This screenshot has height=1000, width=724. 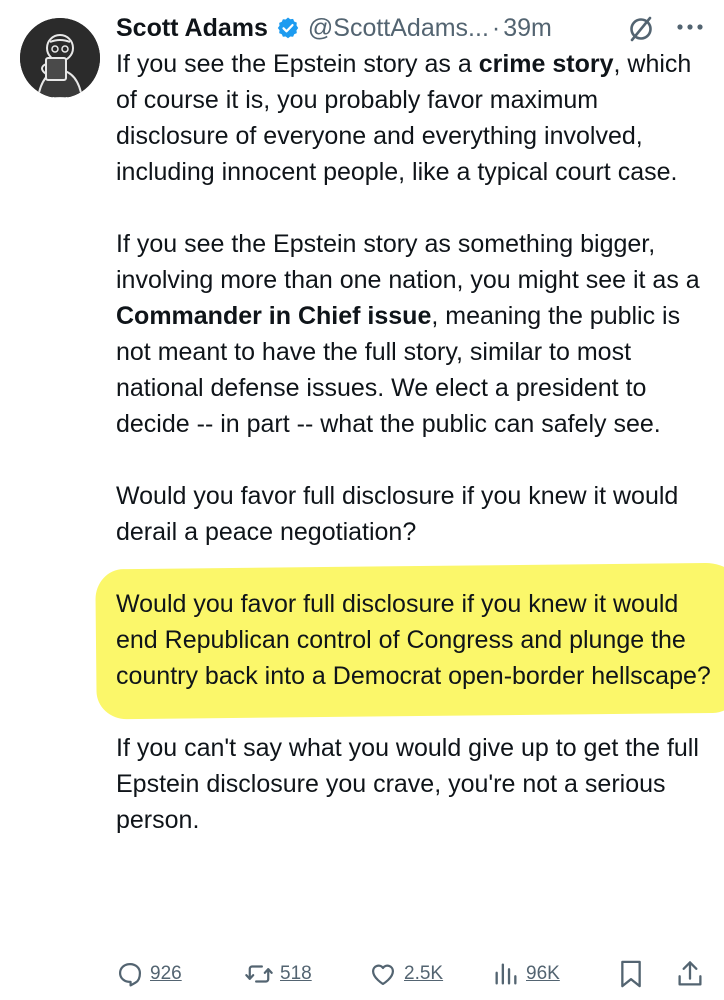 I want to click on repost-icon, so click(x=259, y=974).